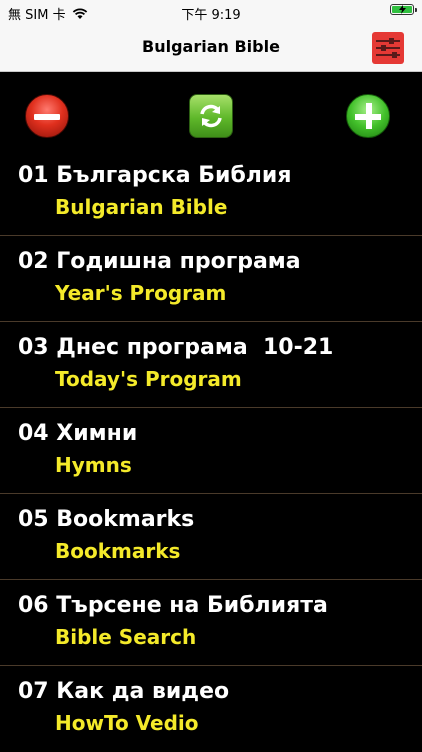  What do you see at coordinates (93, 465) in the screenshot?
I see `item-subtitle: Hymns` at bounding box center [93, 465].